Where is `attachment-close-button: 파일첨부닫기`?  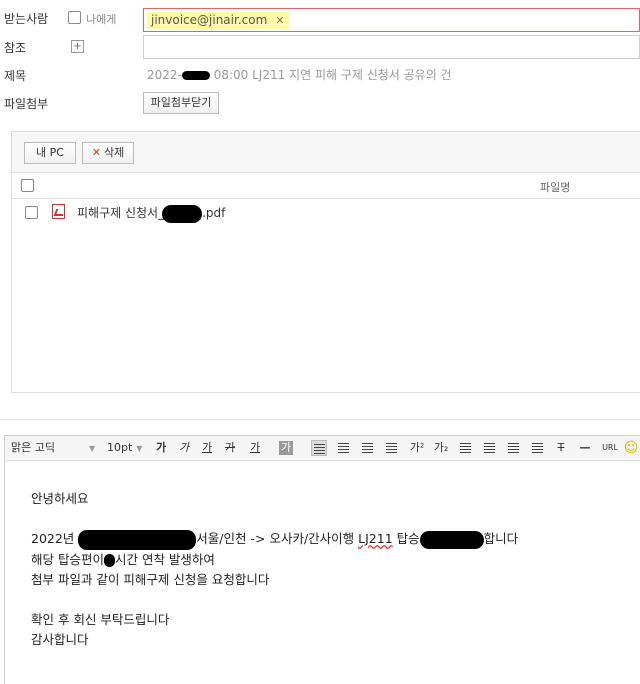
attachment-close-button: 파일첨부닫기 is located at coordinates (181, 103).